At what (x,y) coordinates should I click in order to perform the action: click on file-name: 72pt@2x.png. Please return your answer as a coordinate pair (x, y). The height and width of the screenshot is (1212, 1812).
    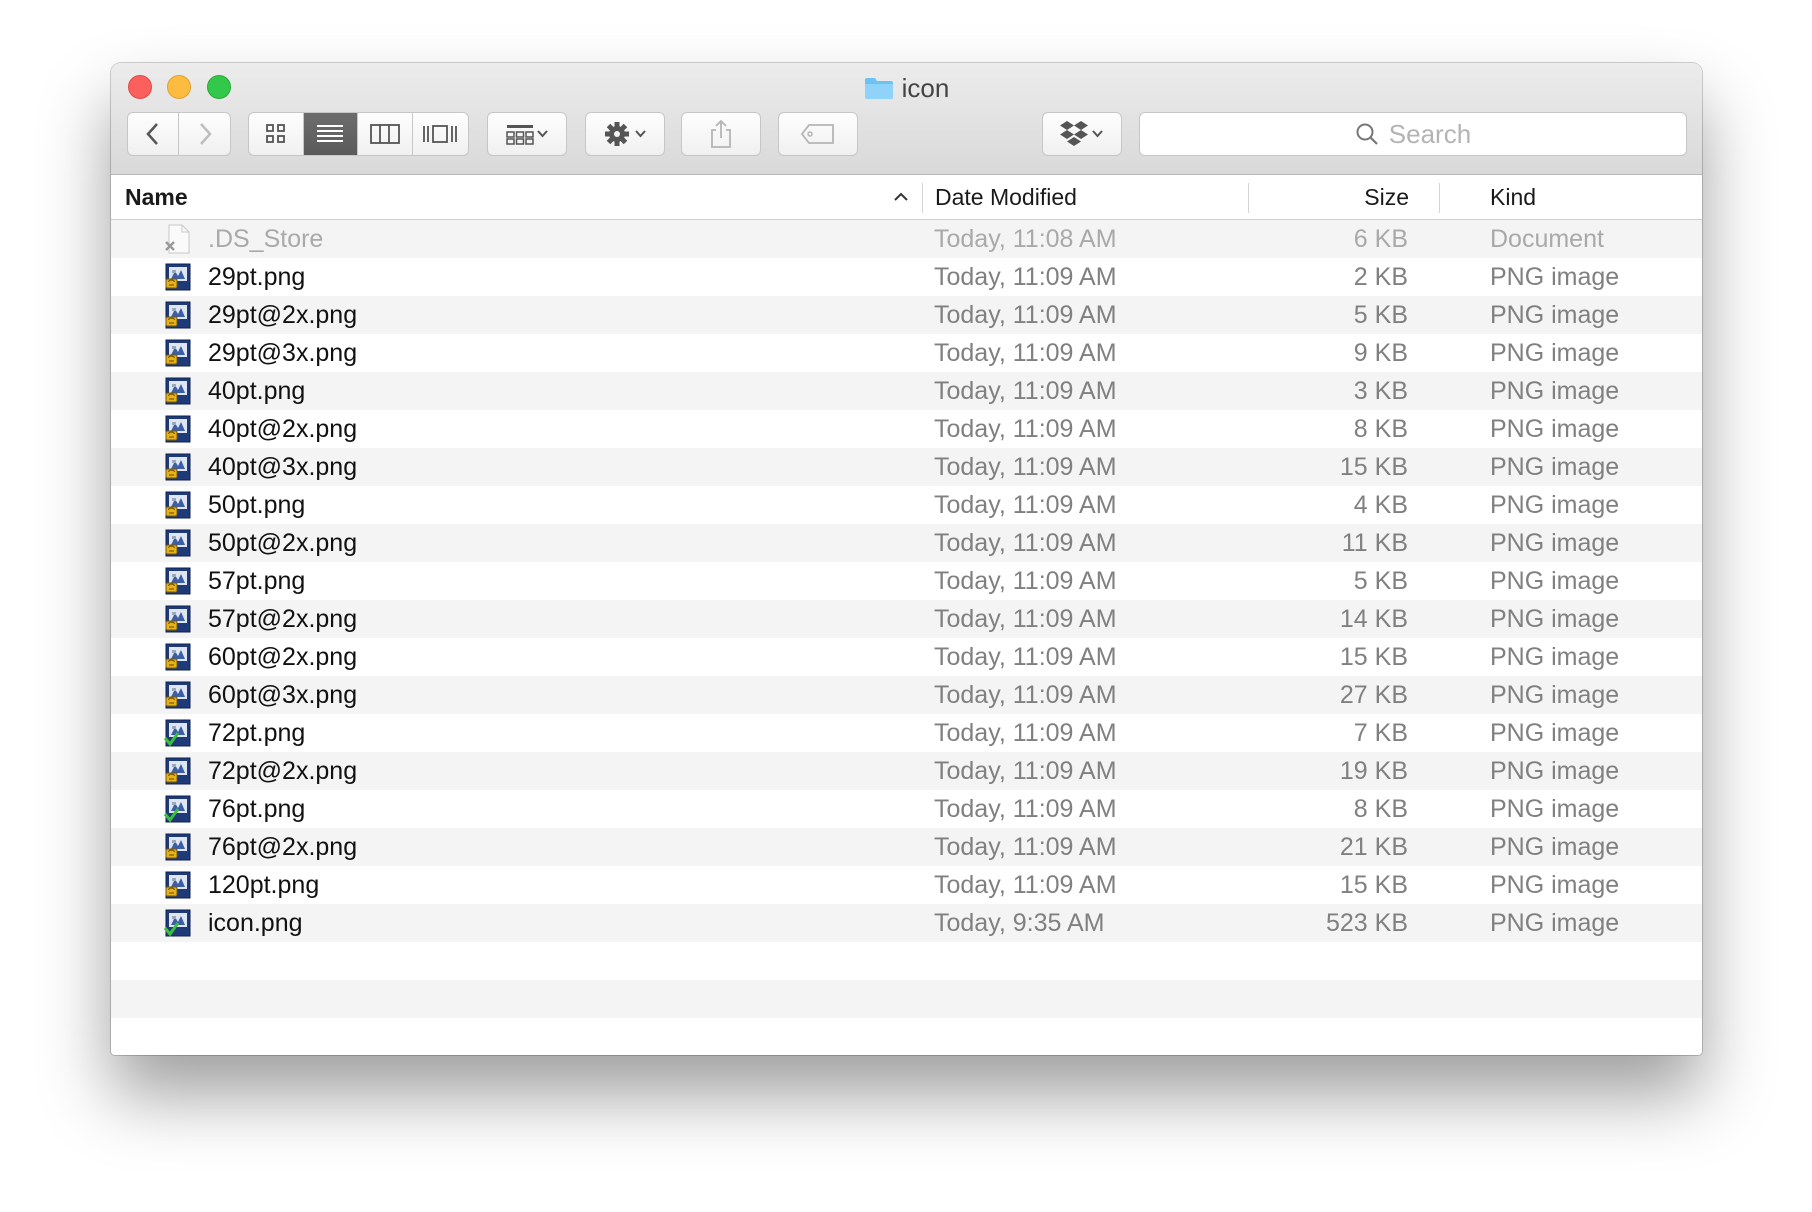
    Looking at the image, I should click on (283, 771).